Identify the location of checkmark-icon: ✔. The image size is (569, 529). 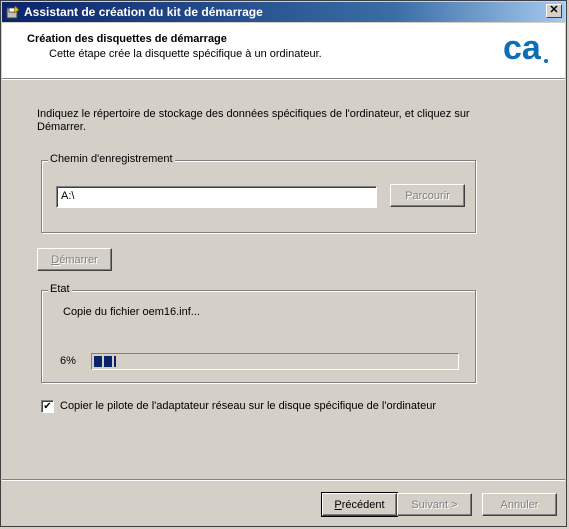
(47, 406).